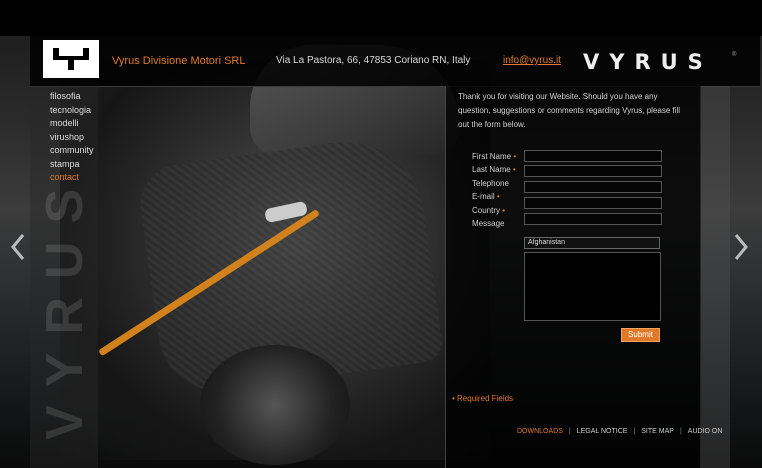  Describe the element at coordinates (72, 111) in the screenshot. I see `nav-item-tecnologia: tecnologia` at that location.